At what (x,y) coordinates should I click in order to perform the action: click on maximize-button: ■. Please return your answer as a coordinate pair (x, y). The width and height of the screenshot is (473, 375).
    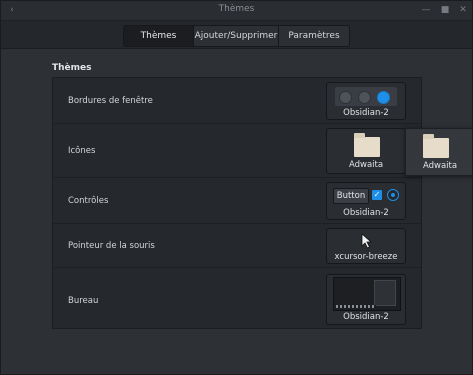
    Looking at the image, I should click on (445, 10).